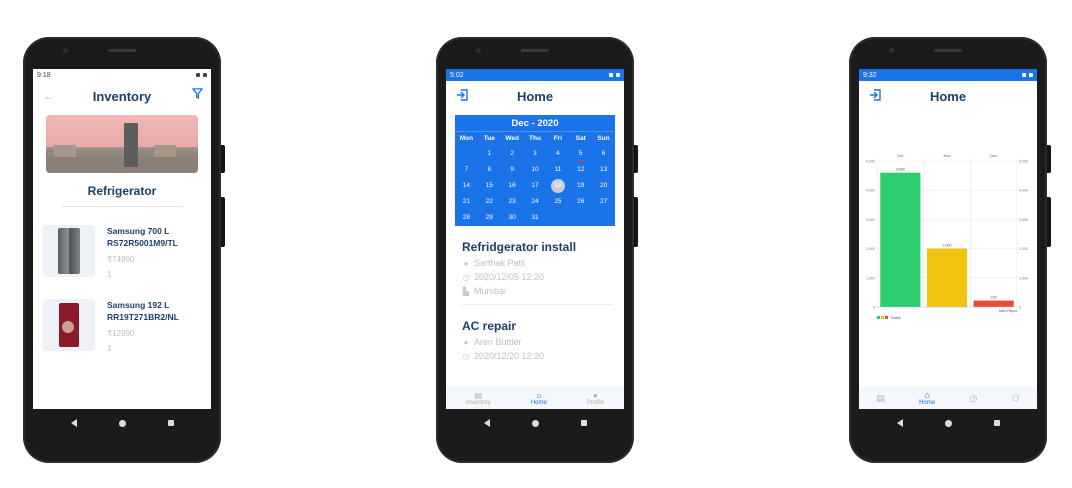  Describe the element at coordinates (1008, 311) in the screenshot. I see `chart-annotation: Sales Report` at that location.